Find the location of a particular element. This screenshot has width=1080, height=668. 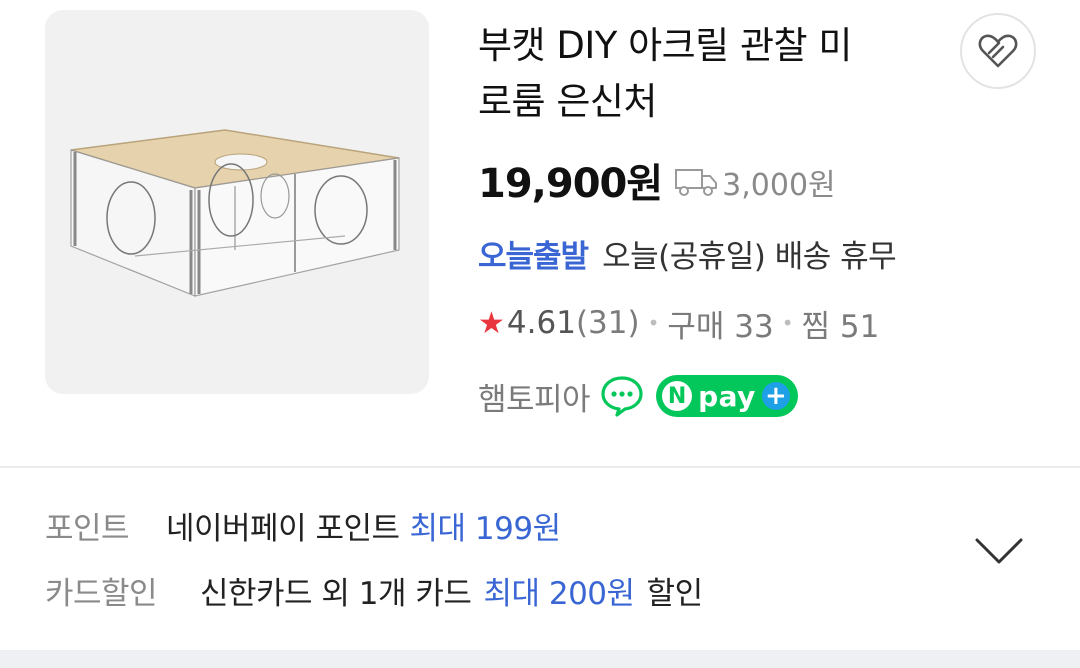

npay-label: pay is located at coordinates (727, 396).